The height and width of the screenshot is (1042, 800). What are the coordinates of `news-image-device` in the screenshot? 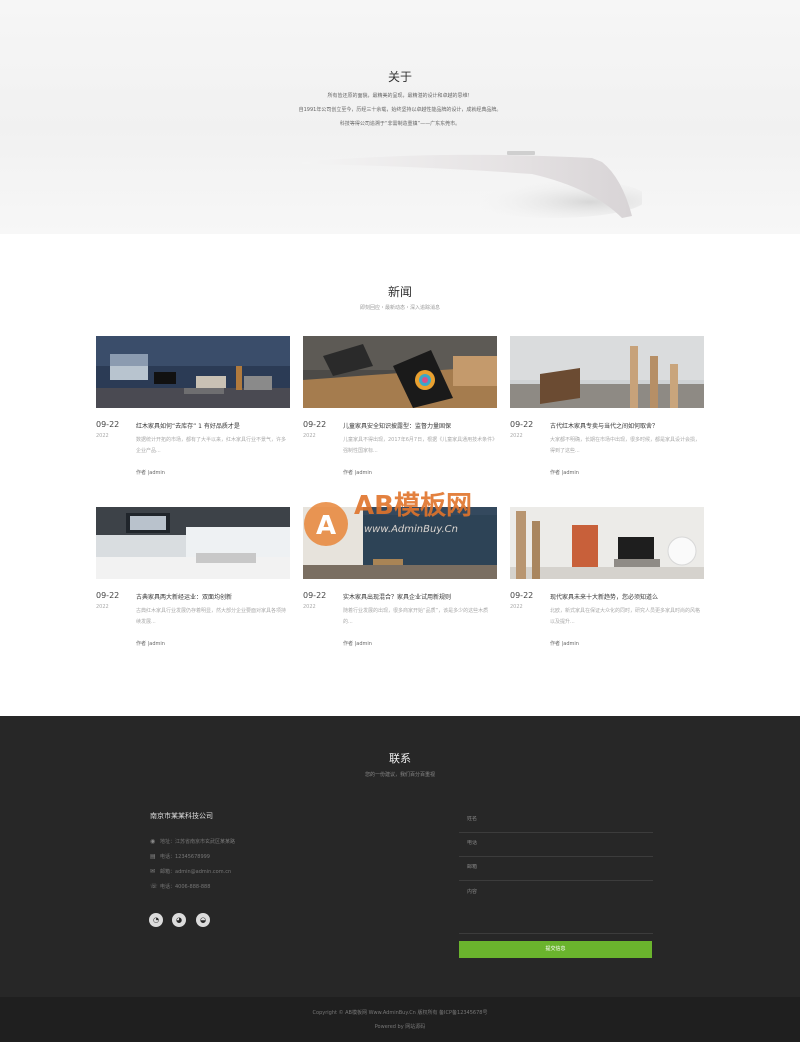 It's located at (400, 372).